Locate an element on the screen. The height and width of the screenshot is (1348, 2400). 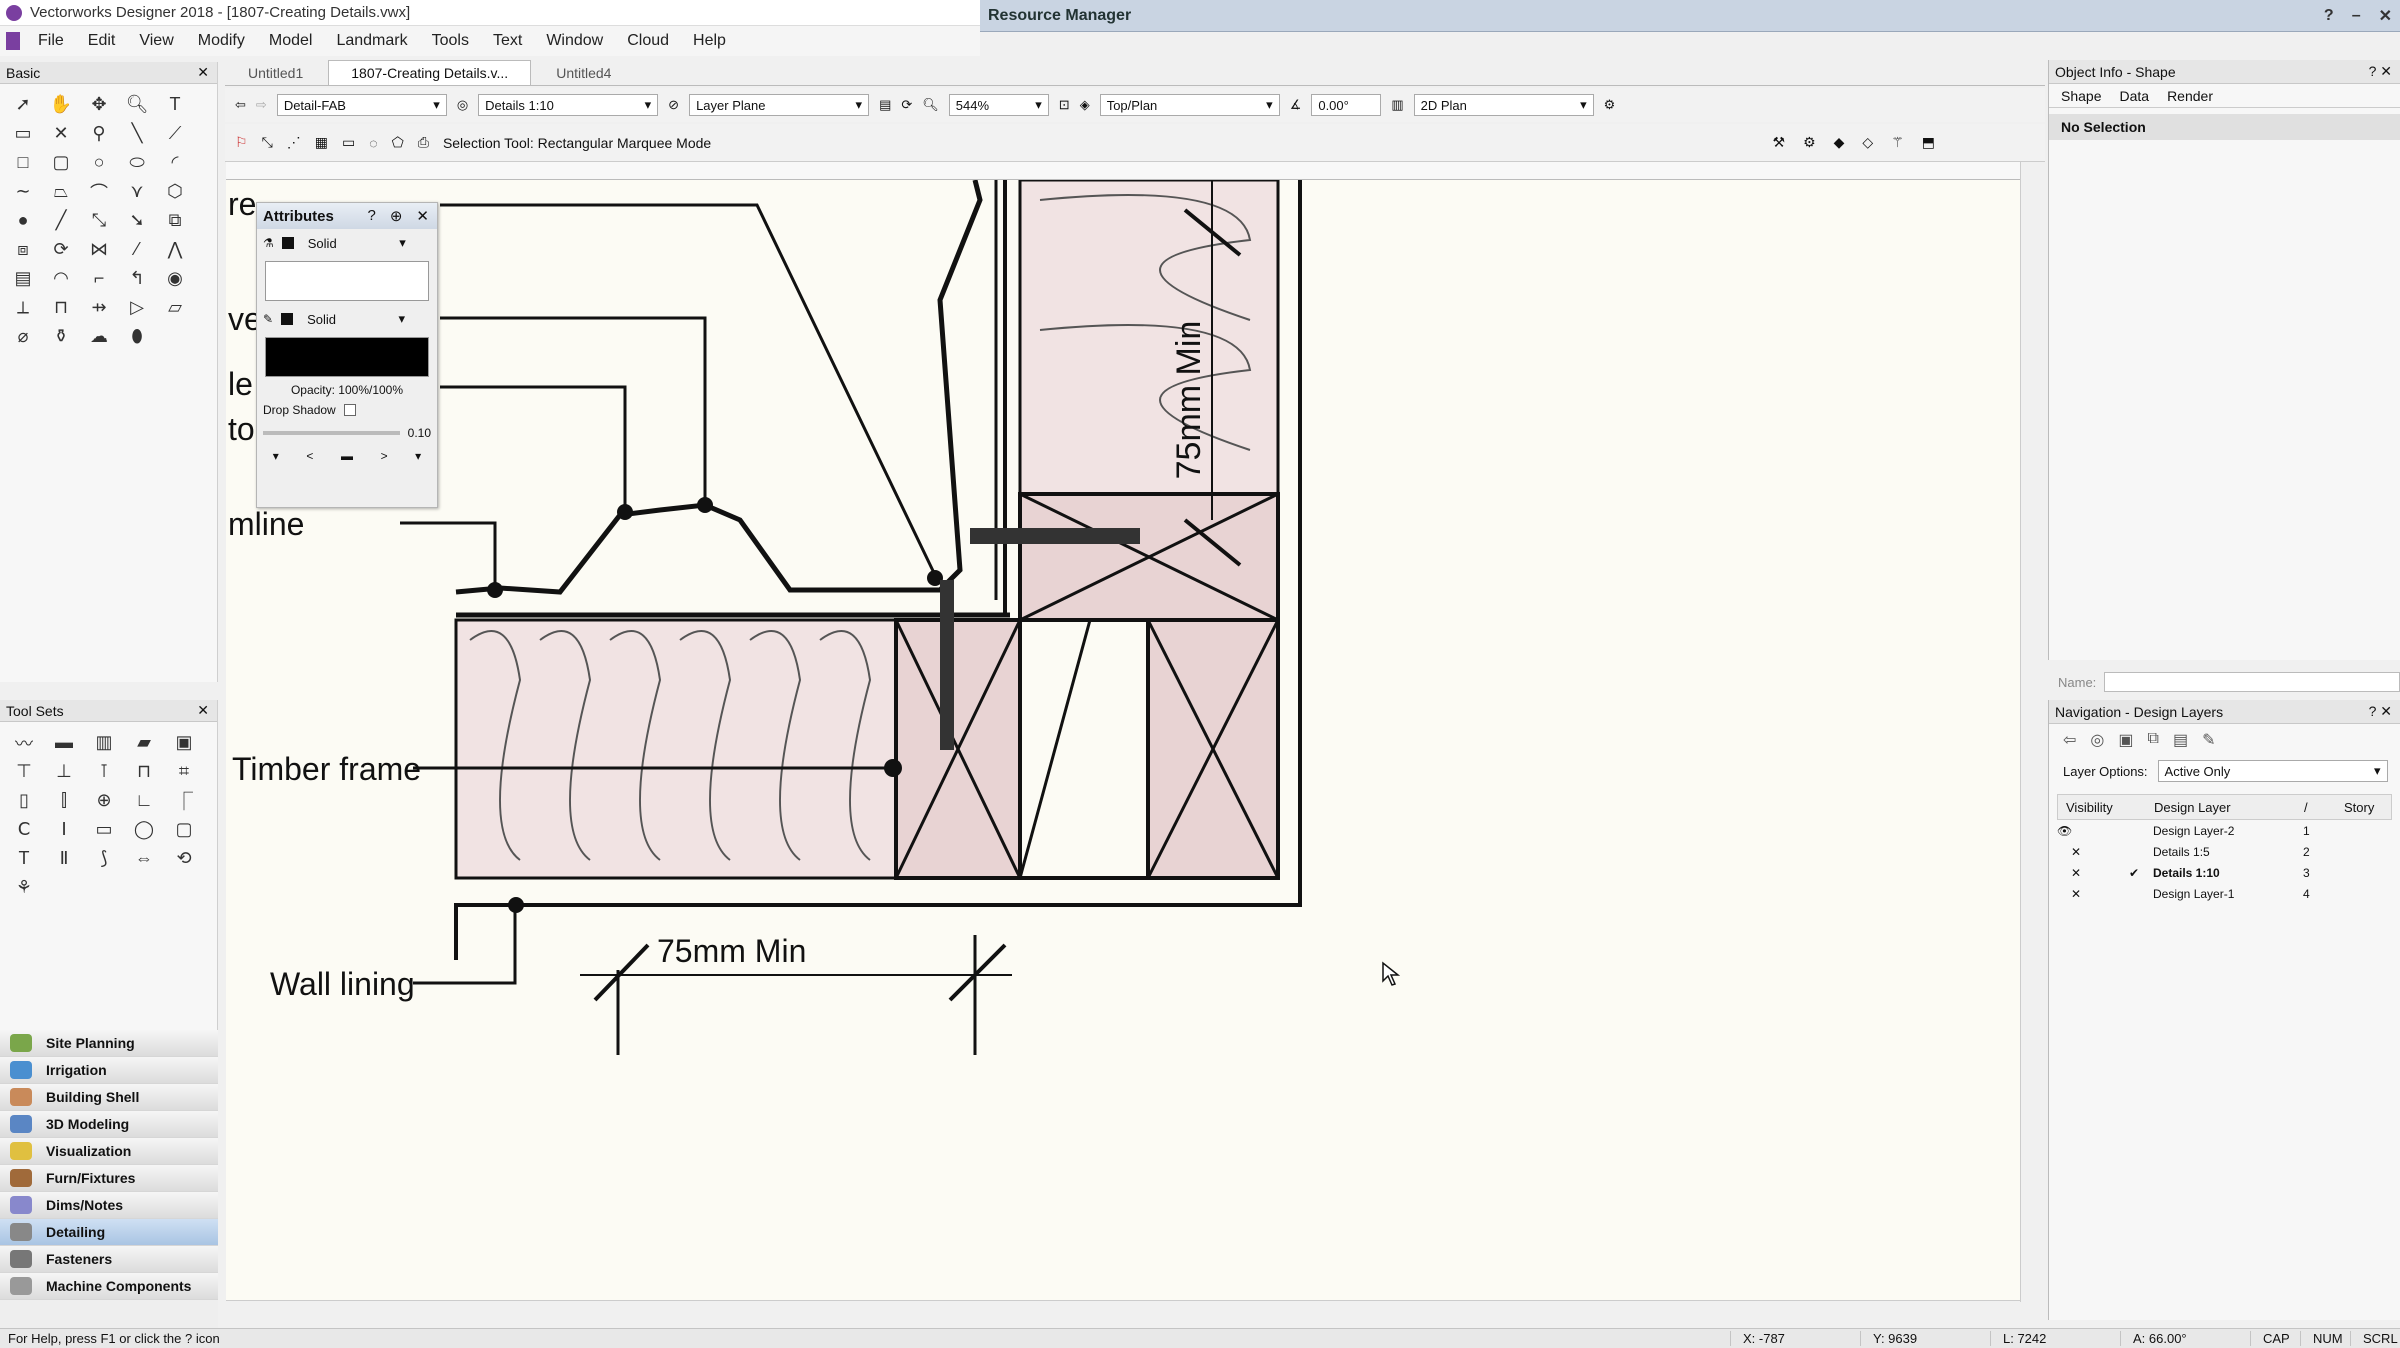
opacity-row: Opacity: 100%/100% is located at coordinates (347, 390).